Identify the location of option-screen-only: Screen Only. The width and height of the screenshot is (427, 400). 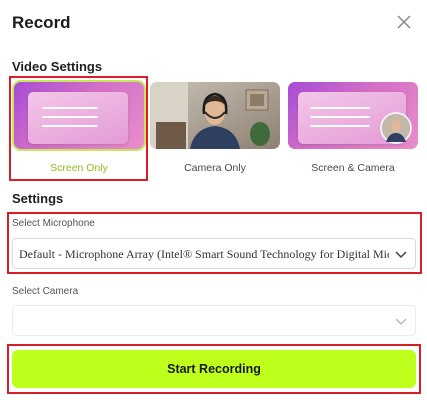
(79, 127).